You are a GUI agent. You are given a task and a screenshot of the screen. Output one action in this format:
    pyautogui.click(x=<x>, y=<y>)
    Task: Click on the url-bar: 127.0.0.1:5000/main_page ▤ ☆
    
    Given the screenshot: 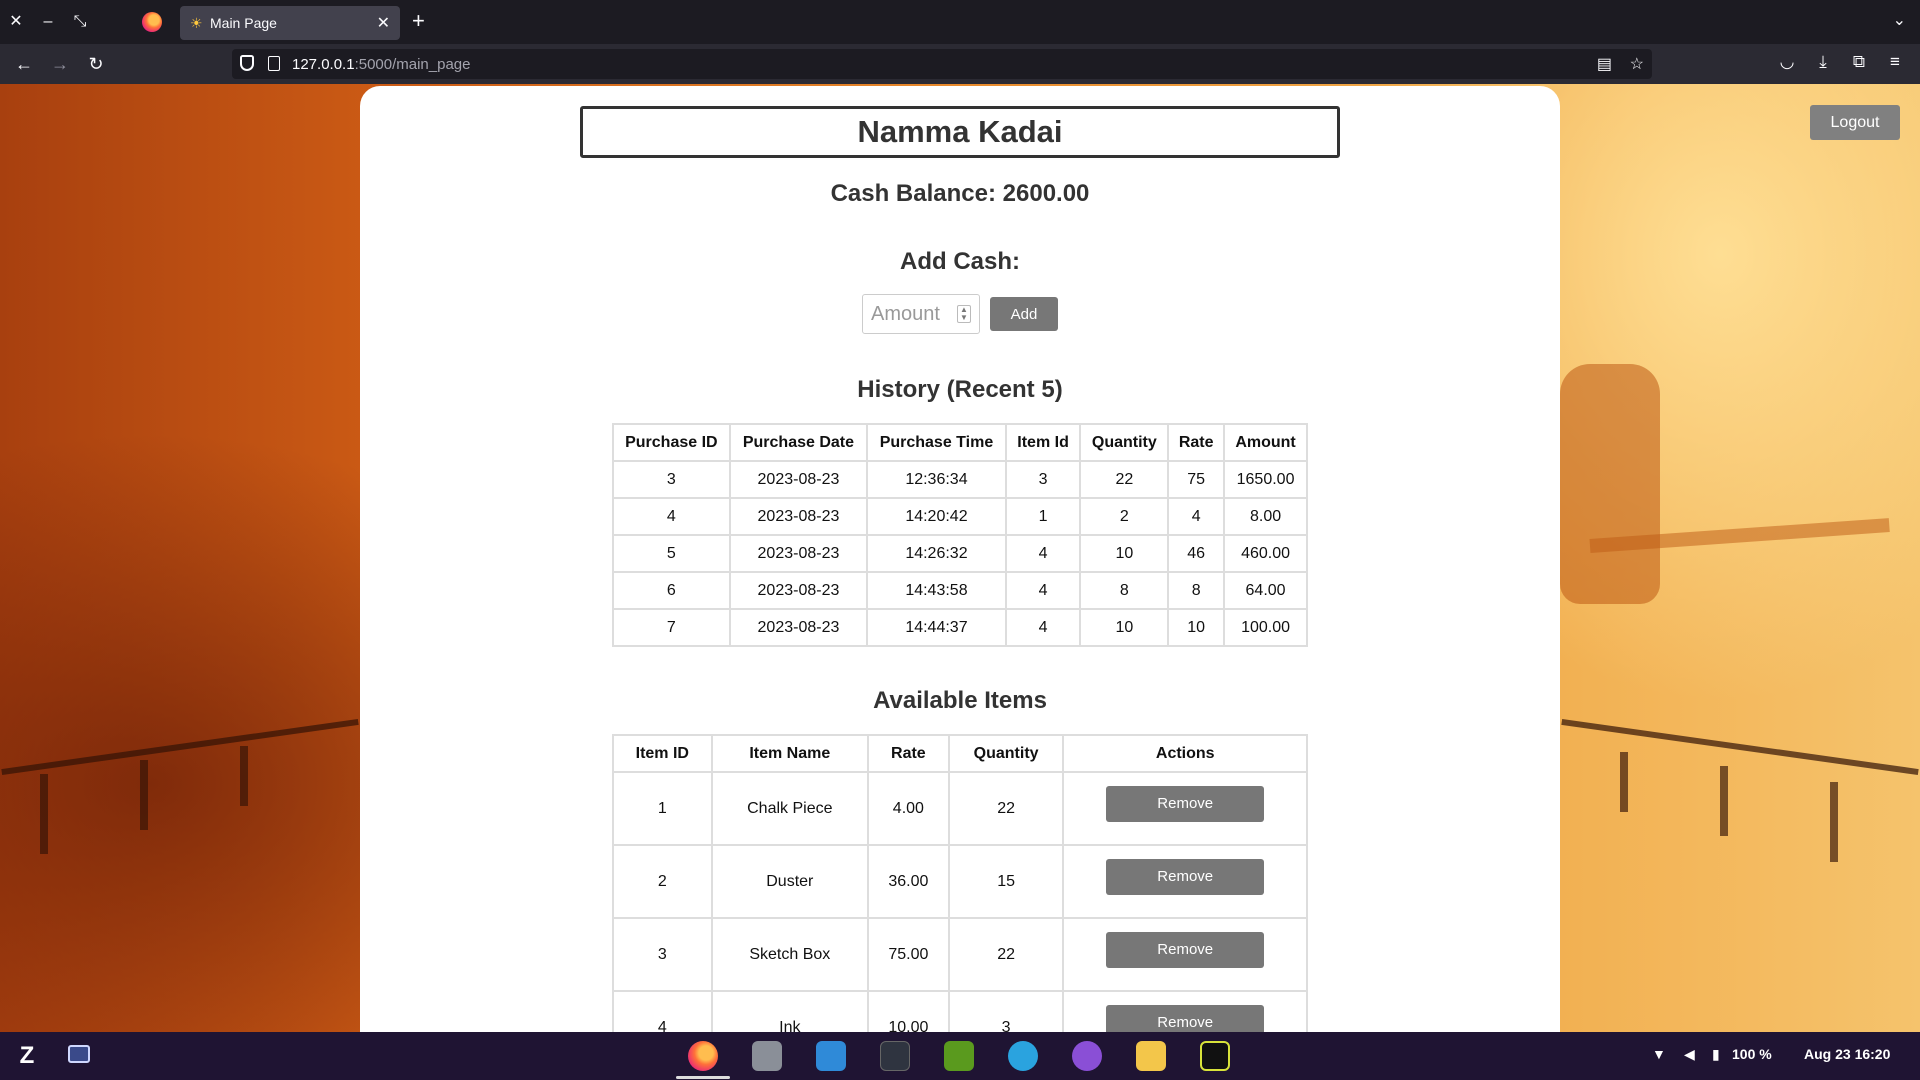 What is the action you would take?
    pyautogui.click(x=942, y=64)
    